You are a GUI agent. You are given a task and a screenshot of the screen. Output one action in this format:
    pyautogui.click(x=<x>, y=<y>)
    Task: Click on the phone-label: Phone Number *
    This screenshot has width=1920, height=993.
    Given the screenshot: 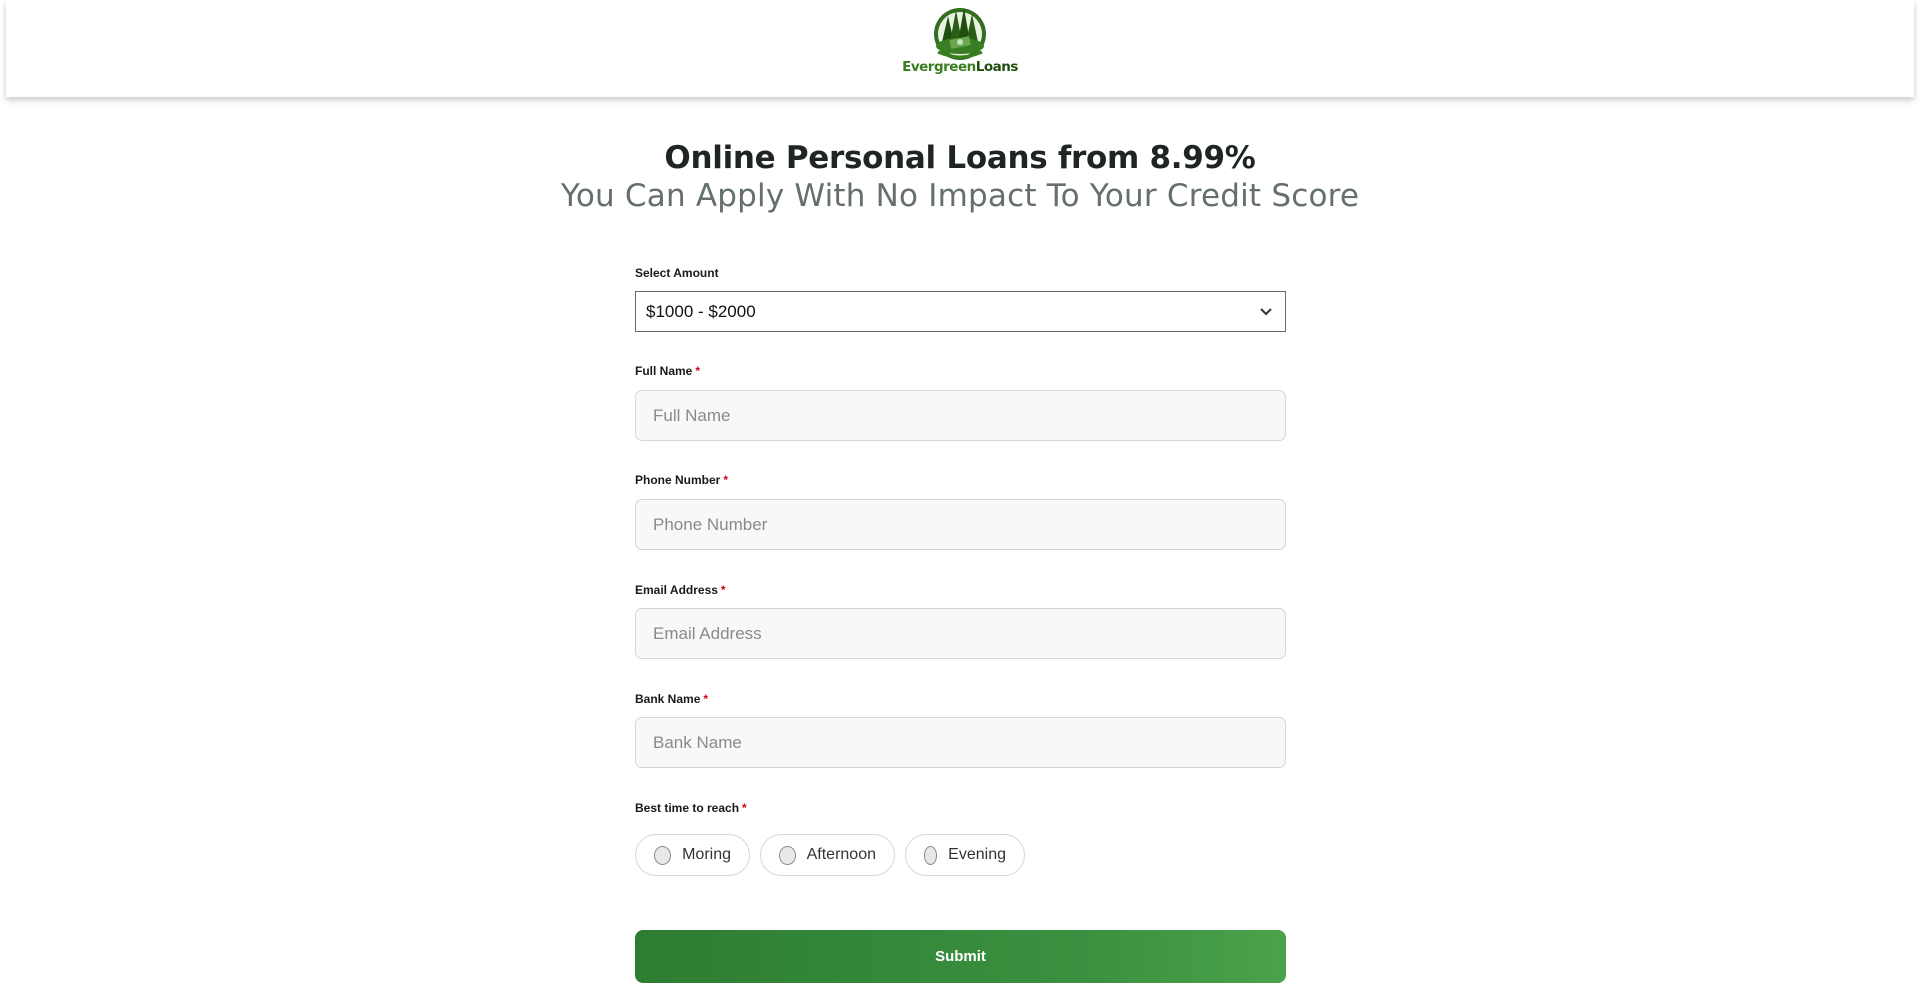 What is the action you would take?
    pyautogui.click(x=682, y=480)
    